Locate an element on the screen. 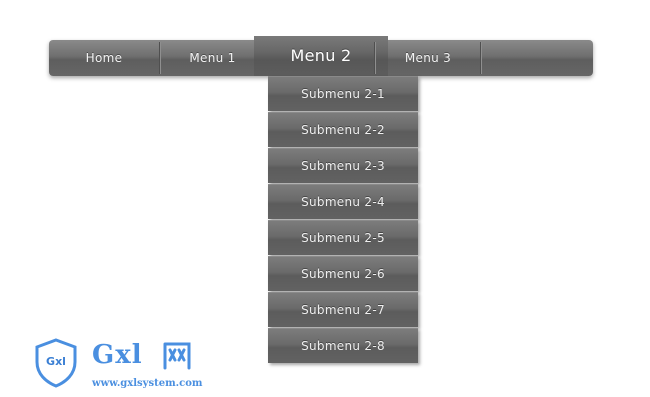 This screenshot has width=650, height=397. main-menu-bar: Home Menu 1 Menu 2 Menu 3 is located at coordinates (321, 56).